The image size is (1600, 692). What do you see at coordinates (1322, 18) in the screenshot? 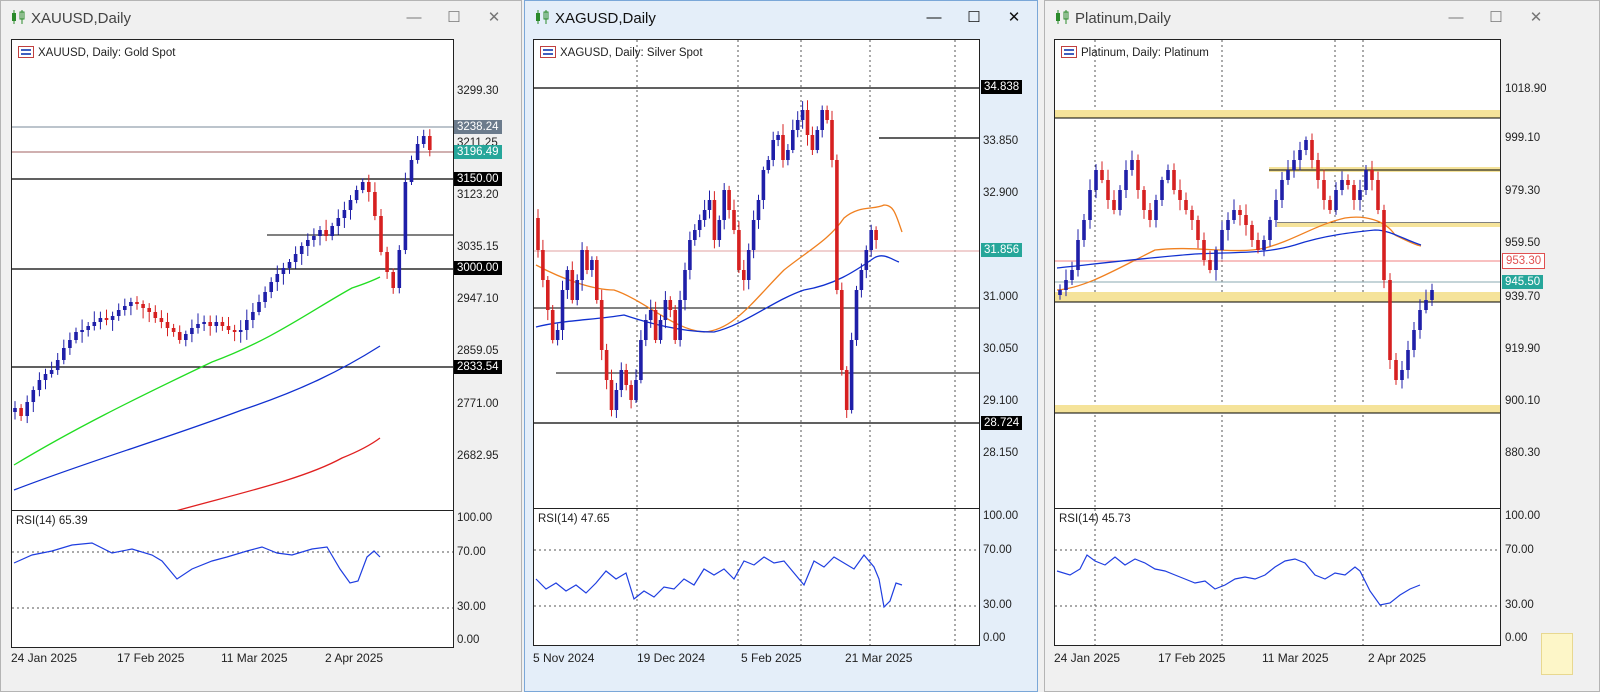
I see `window-titlebar: Platinum,Daily — ☐ ✕` at bounding box center [1322, 18].